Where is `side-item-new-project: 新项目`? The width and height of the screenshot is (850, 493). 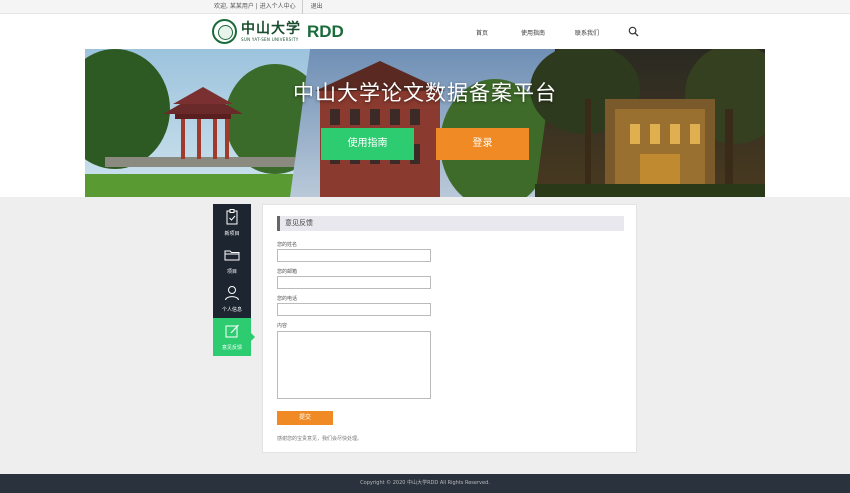
side-item-new-project: 新项目 is located at coordinates (232, 223).